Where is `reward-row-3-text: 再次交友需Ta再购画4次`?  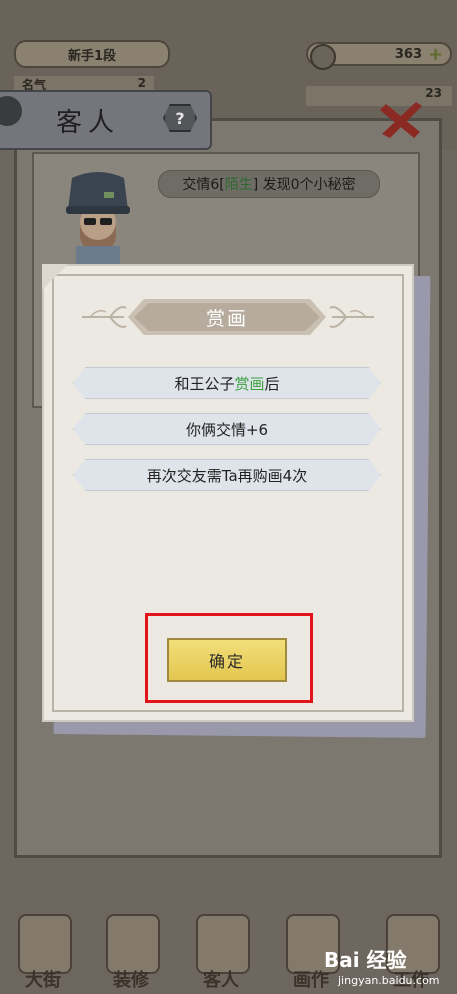 reward-row-3-text: 再次交友需Ta再购画4次 is located at coordinates (227, 475).